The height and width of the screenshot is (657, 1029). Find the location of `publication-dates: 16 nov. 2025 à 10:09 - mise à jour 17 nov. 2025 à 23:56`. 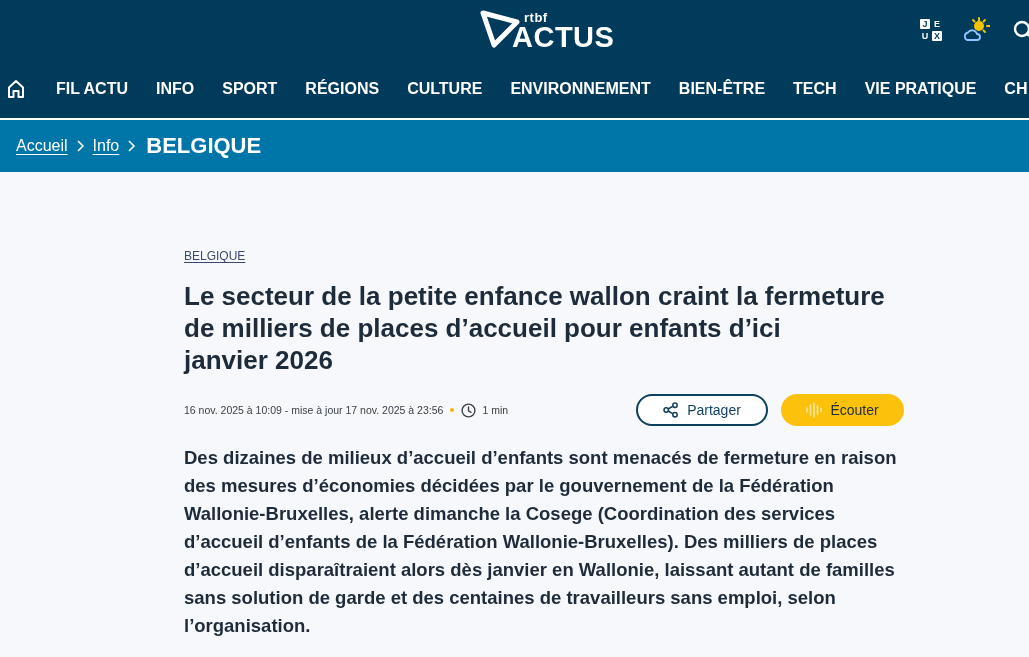

publication-dates: 16 nov. 2025 à 10:09 - mise à jour 17 nov. 2025 à 23:56 is located at coordinates (314, 410).